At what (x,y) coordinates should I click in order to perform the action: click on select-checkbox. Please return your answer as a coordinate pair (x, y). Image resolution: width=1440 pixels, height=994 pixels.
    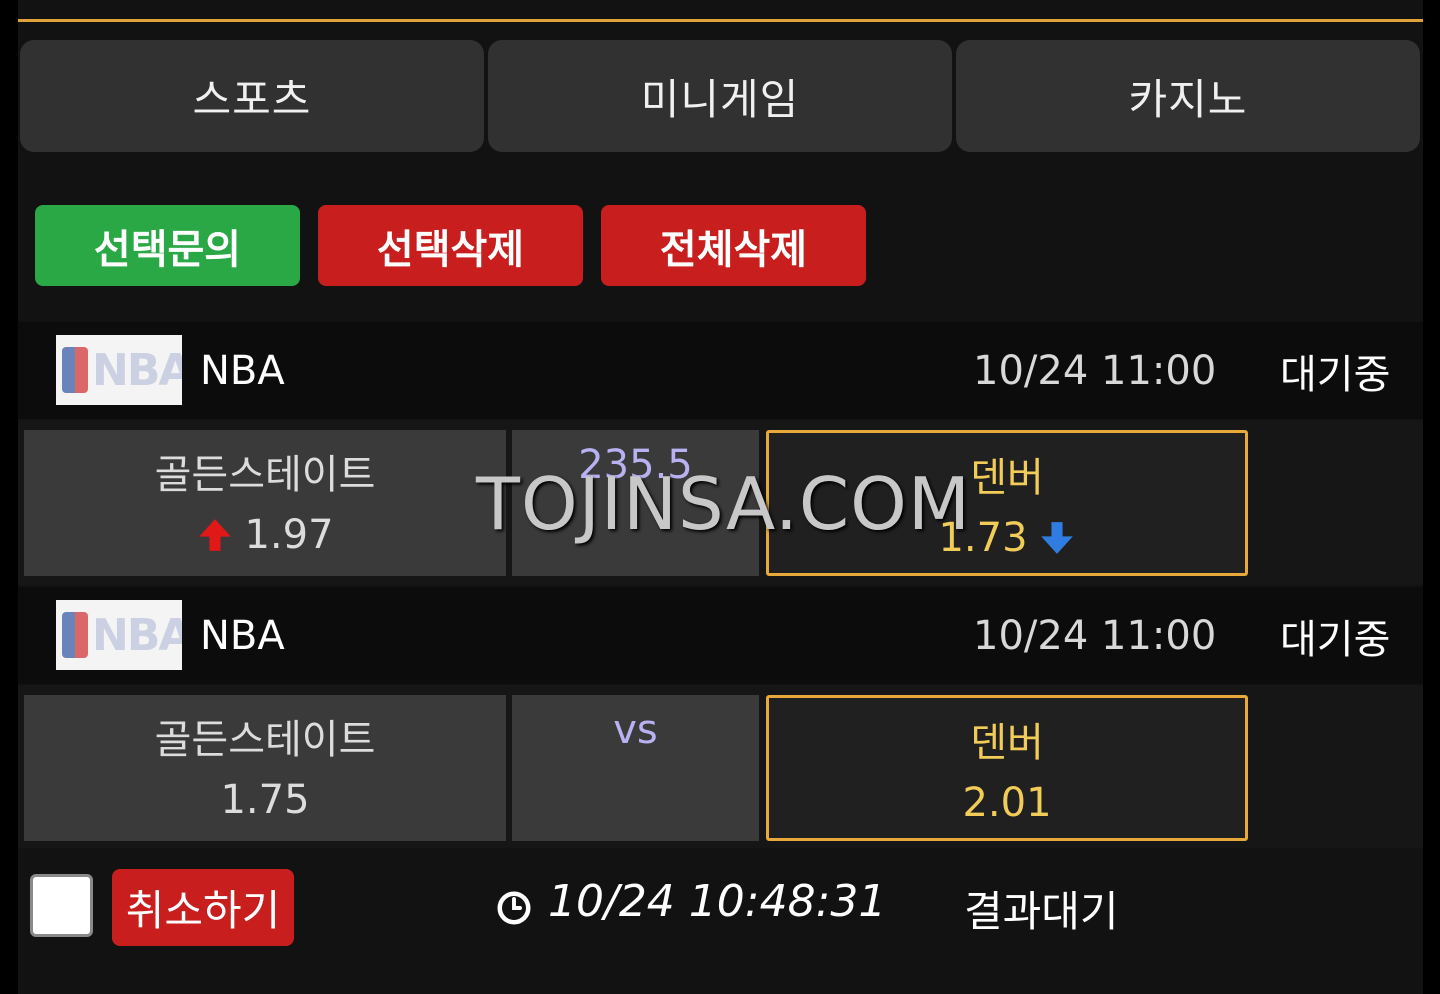
    Looking at the image, I should click on (61, 905).